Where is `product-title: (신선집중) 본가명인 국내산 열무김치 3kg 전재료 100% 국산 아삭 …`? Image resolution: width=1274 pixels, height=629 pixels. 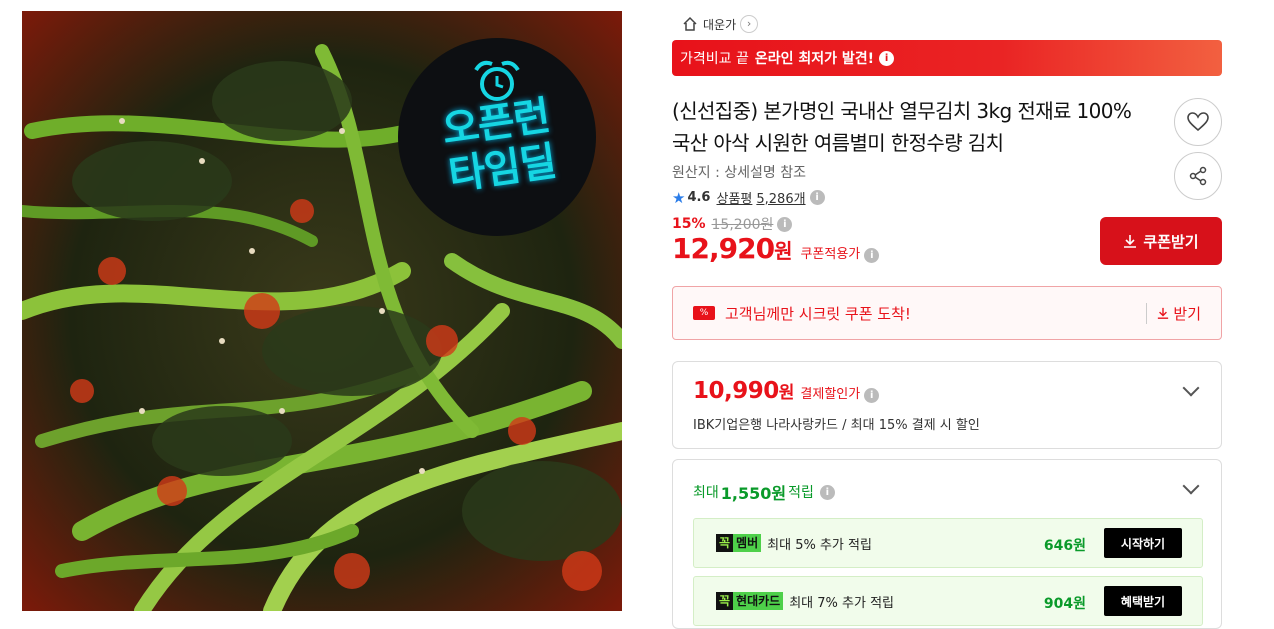
product-title: (신선집중) 본가명인 국내산 열무김치 3kg 전재료 100% 국산 아삭 … is located at coordinates (902, 127).